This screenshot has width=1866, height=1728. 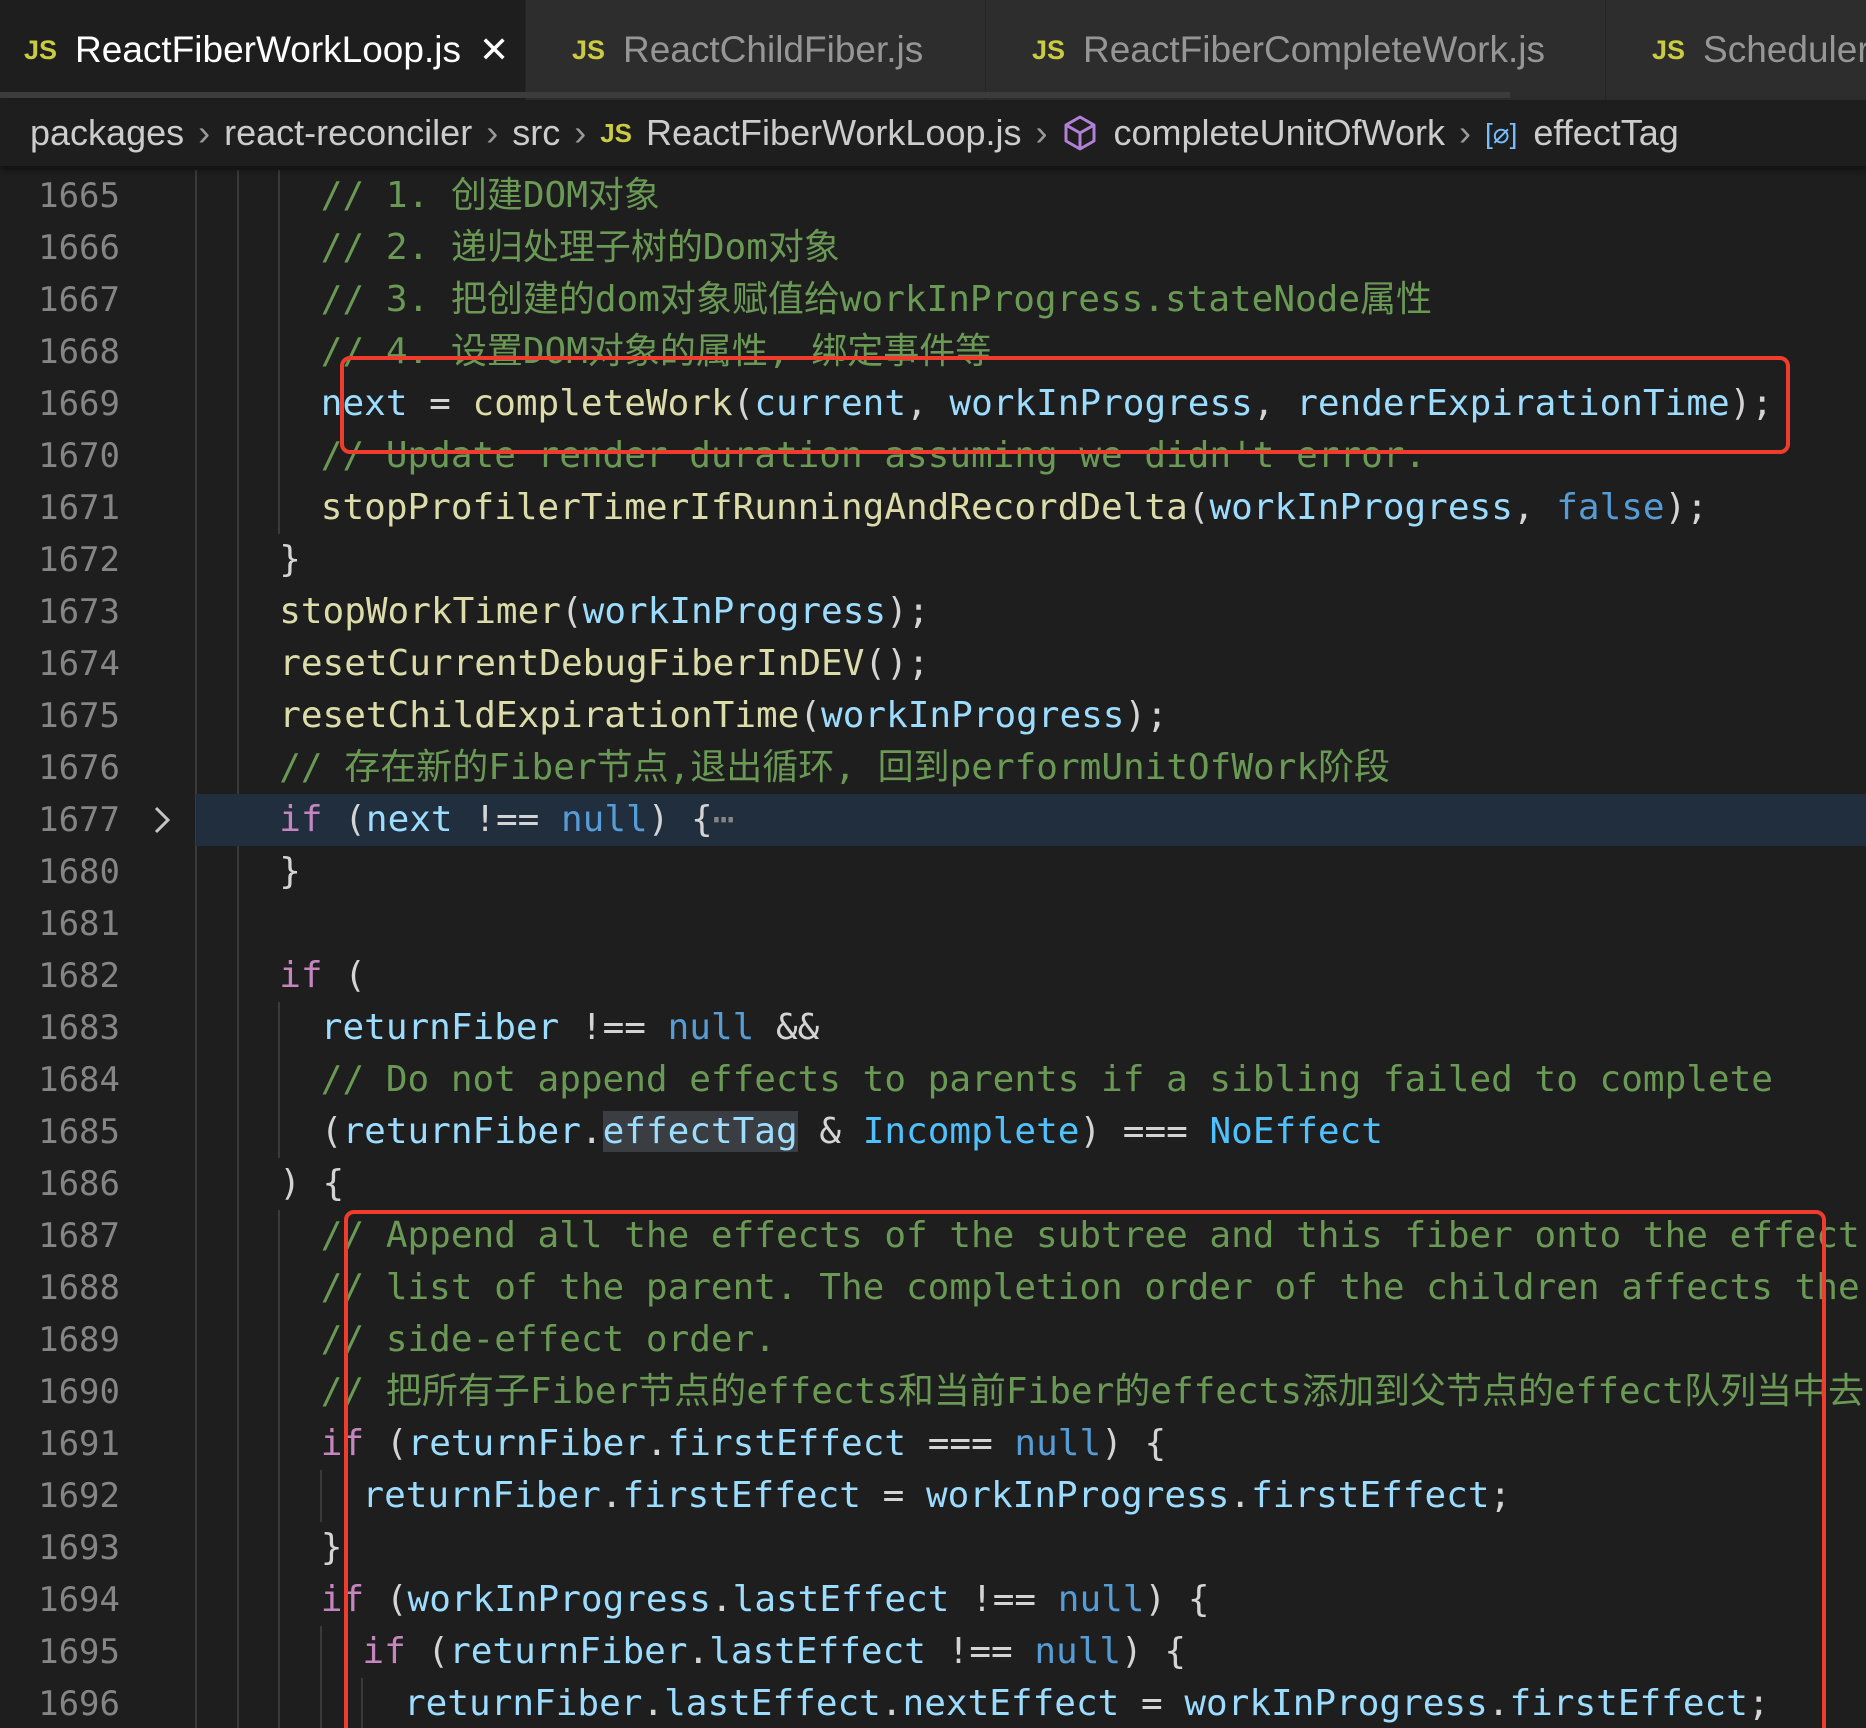 I want to click on line-number: 1684, so click(x=79, y=1080).